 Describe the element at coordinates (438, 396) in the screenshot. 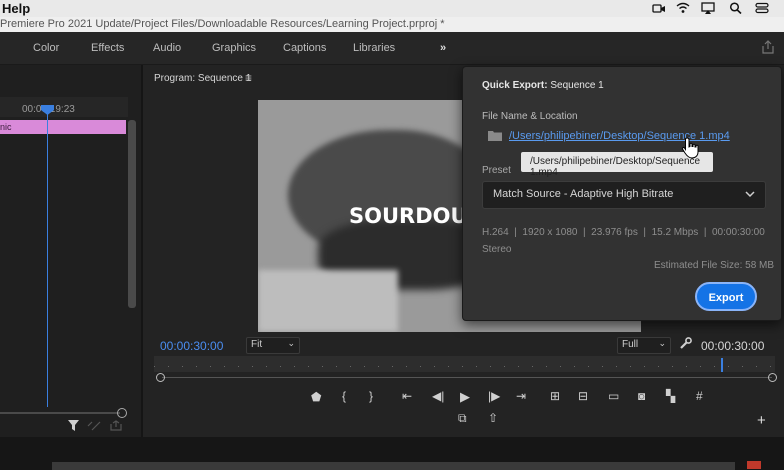

I see `step-back-icon: ◀|` at that location.